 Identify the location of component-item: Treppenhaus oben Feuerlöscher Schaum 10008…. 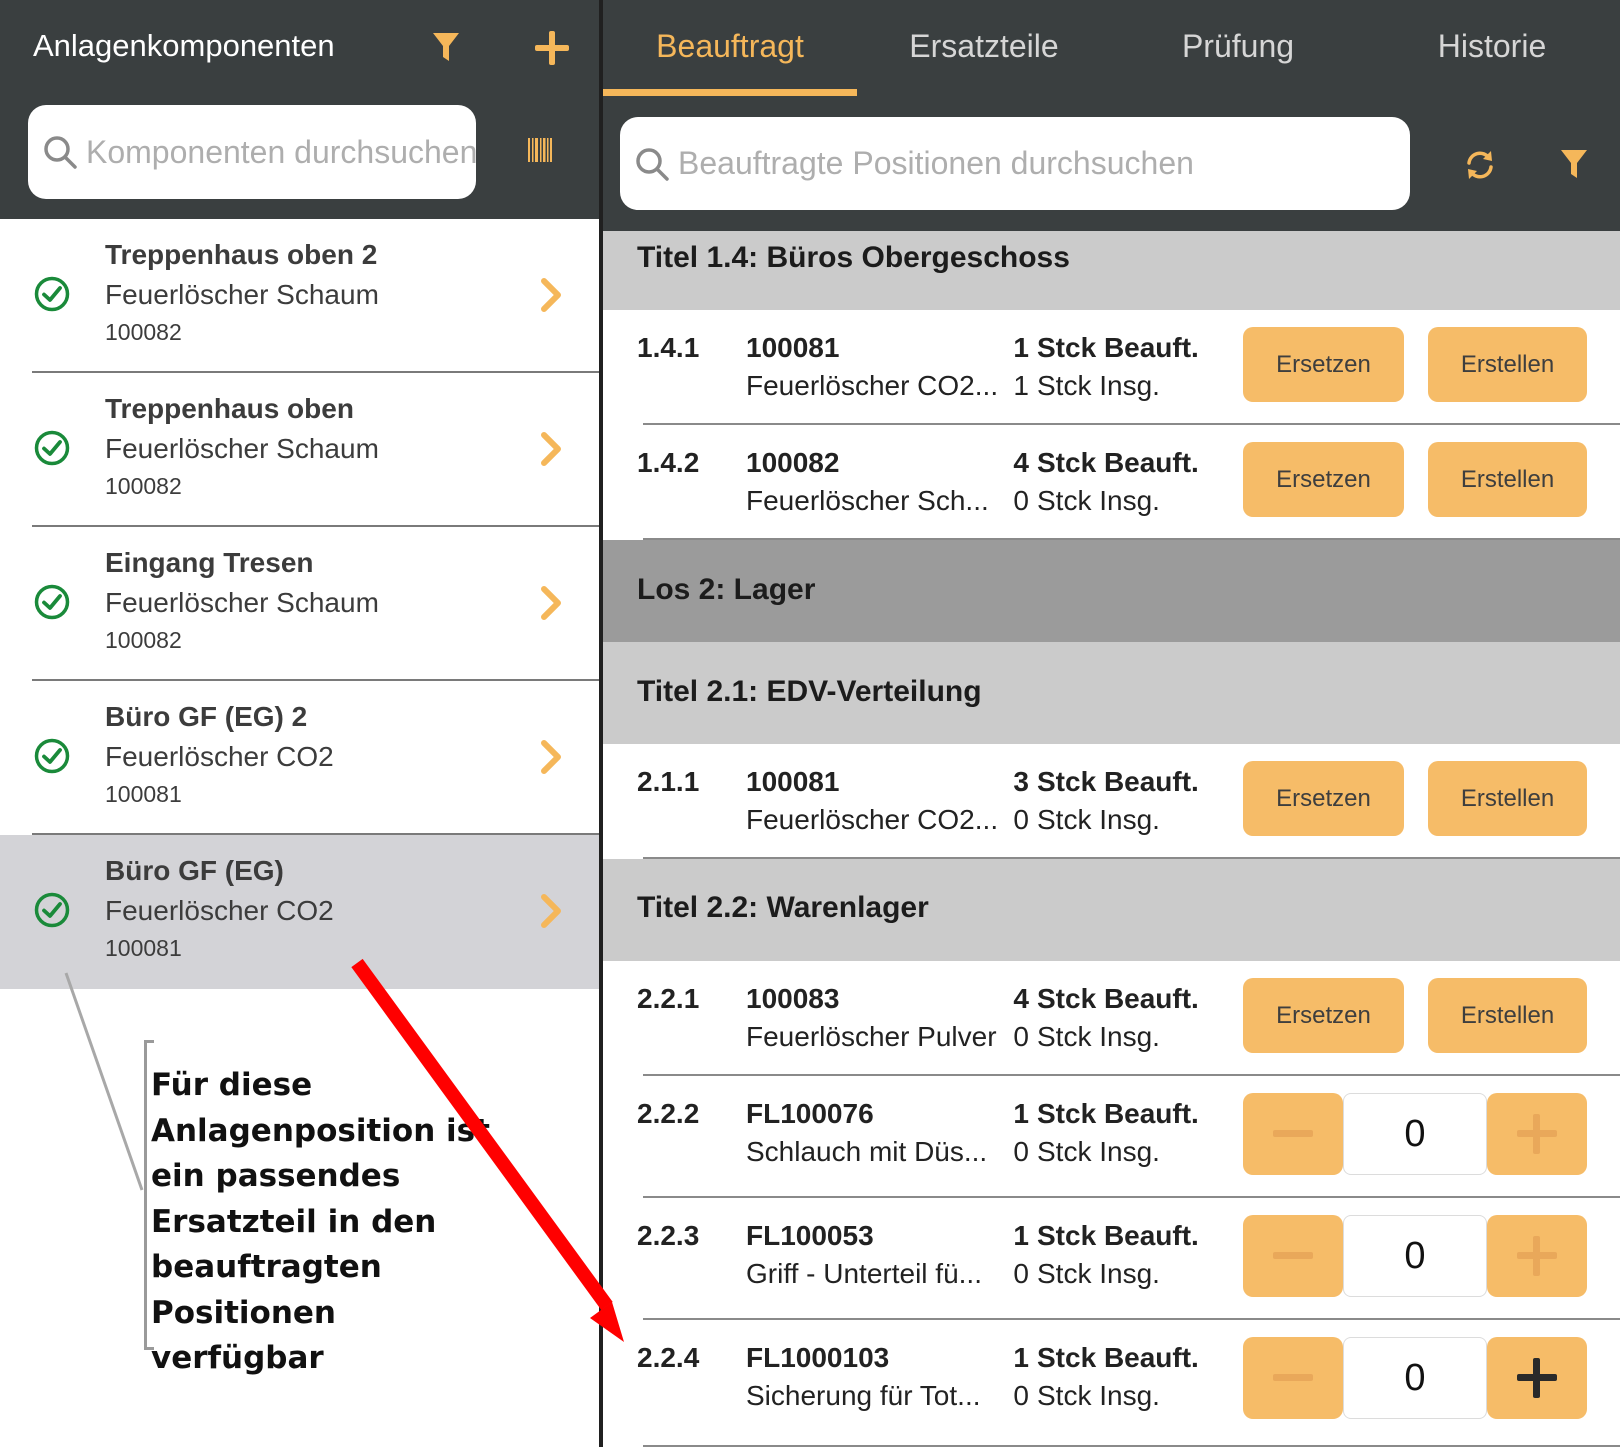
(300, 450).